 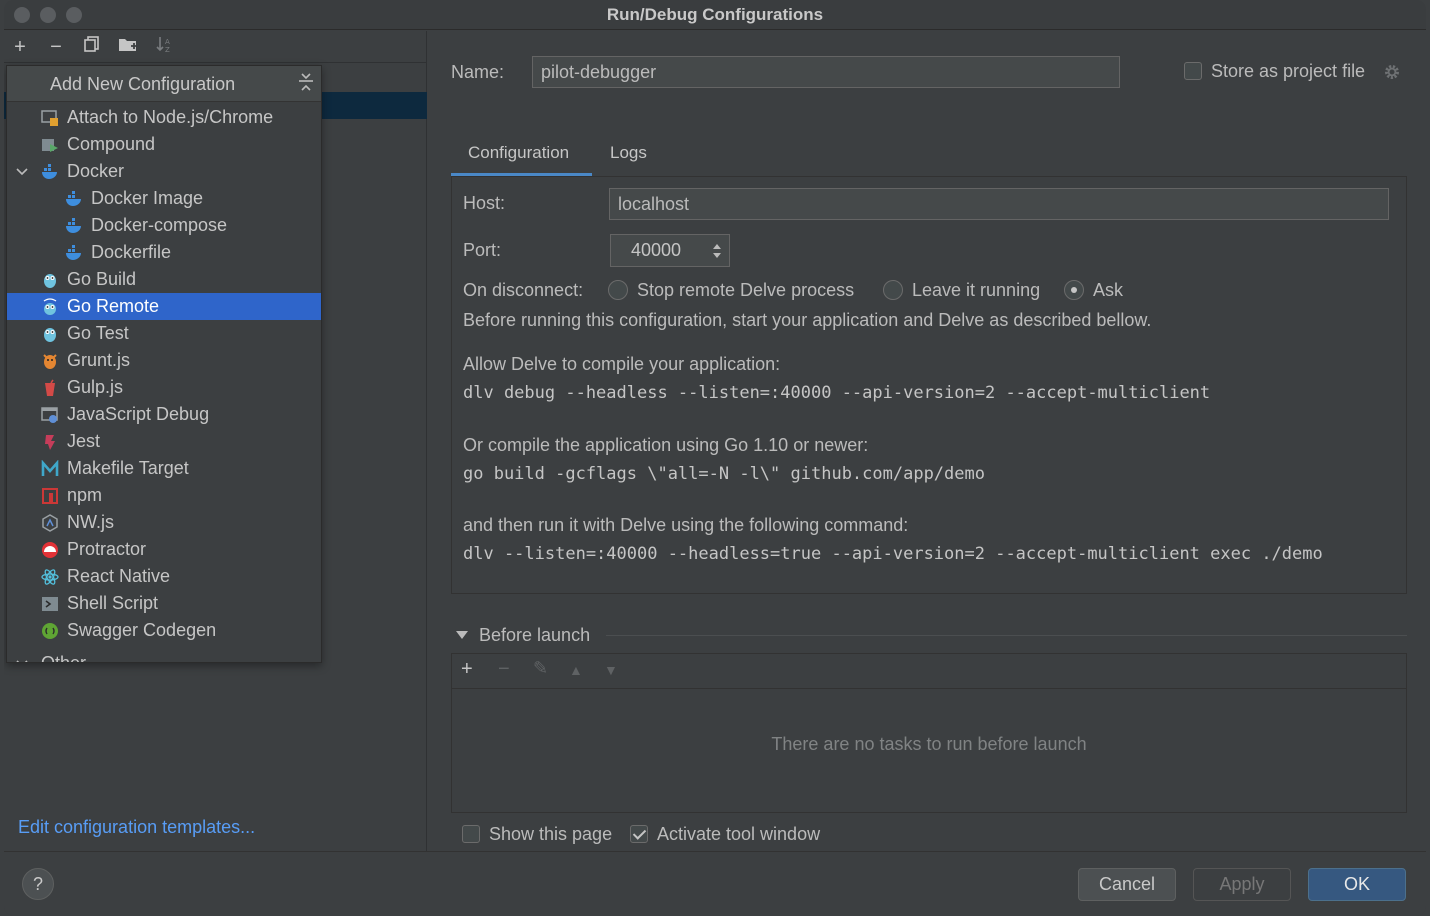 I want to click on collapse-all-icon, so click(x=306, y=82).